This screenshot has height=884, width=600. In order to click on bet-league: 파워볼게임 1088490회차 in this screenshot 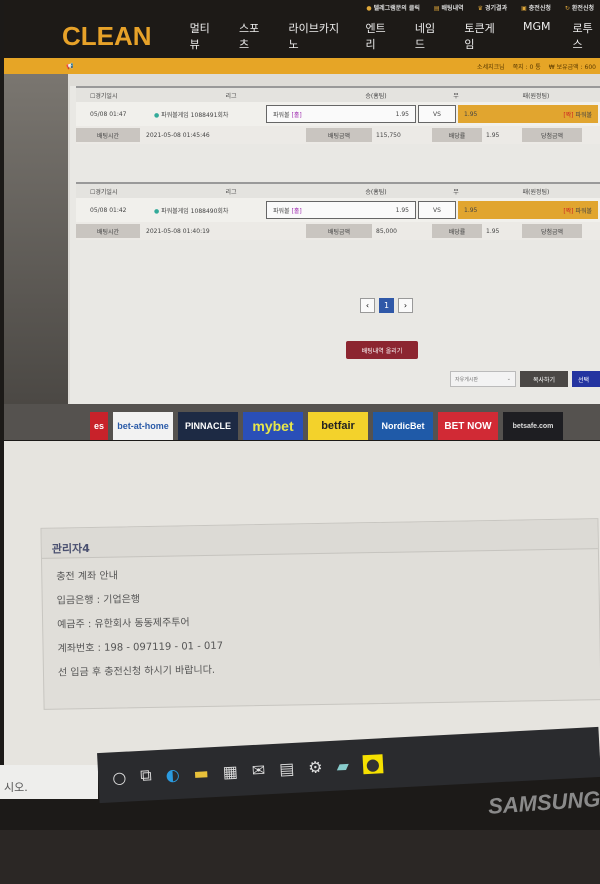, I will do `click(195, 211)`.